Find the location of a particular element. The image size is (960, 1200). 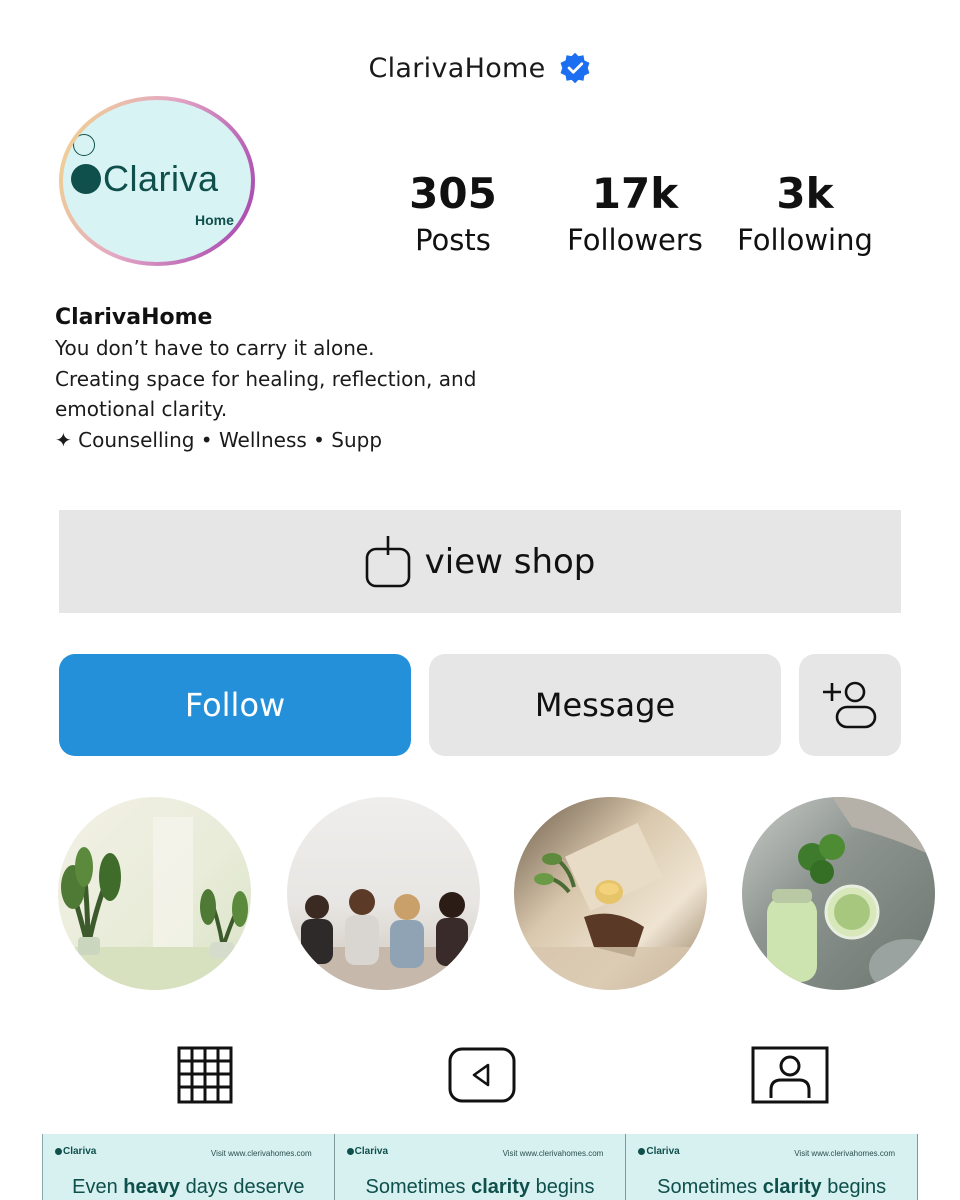

verified-badge-icon is located at coordinates (574, 68).